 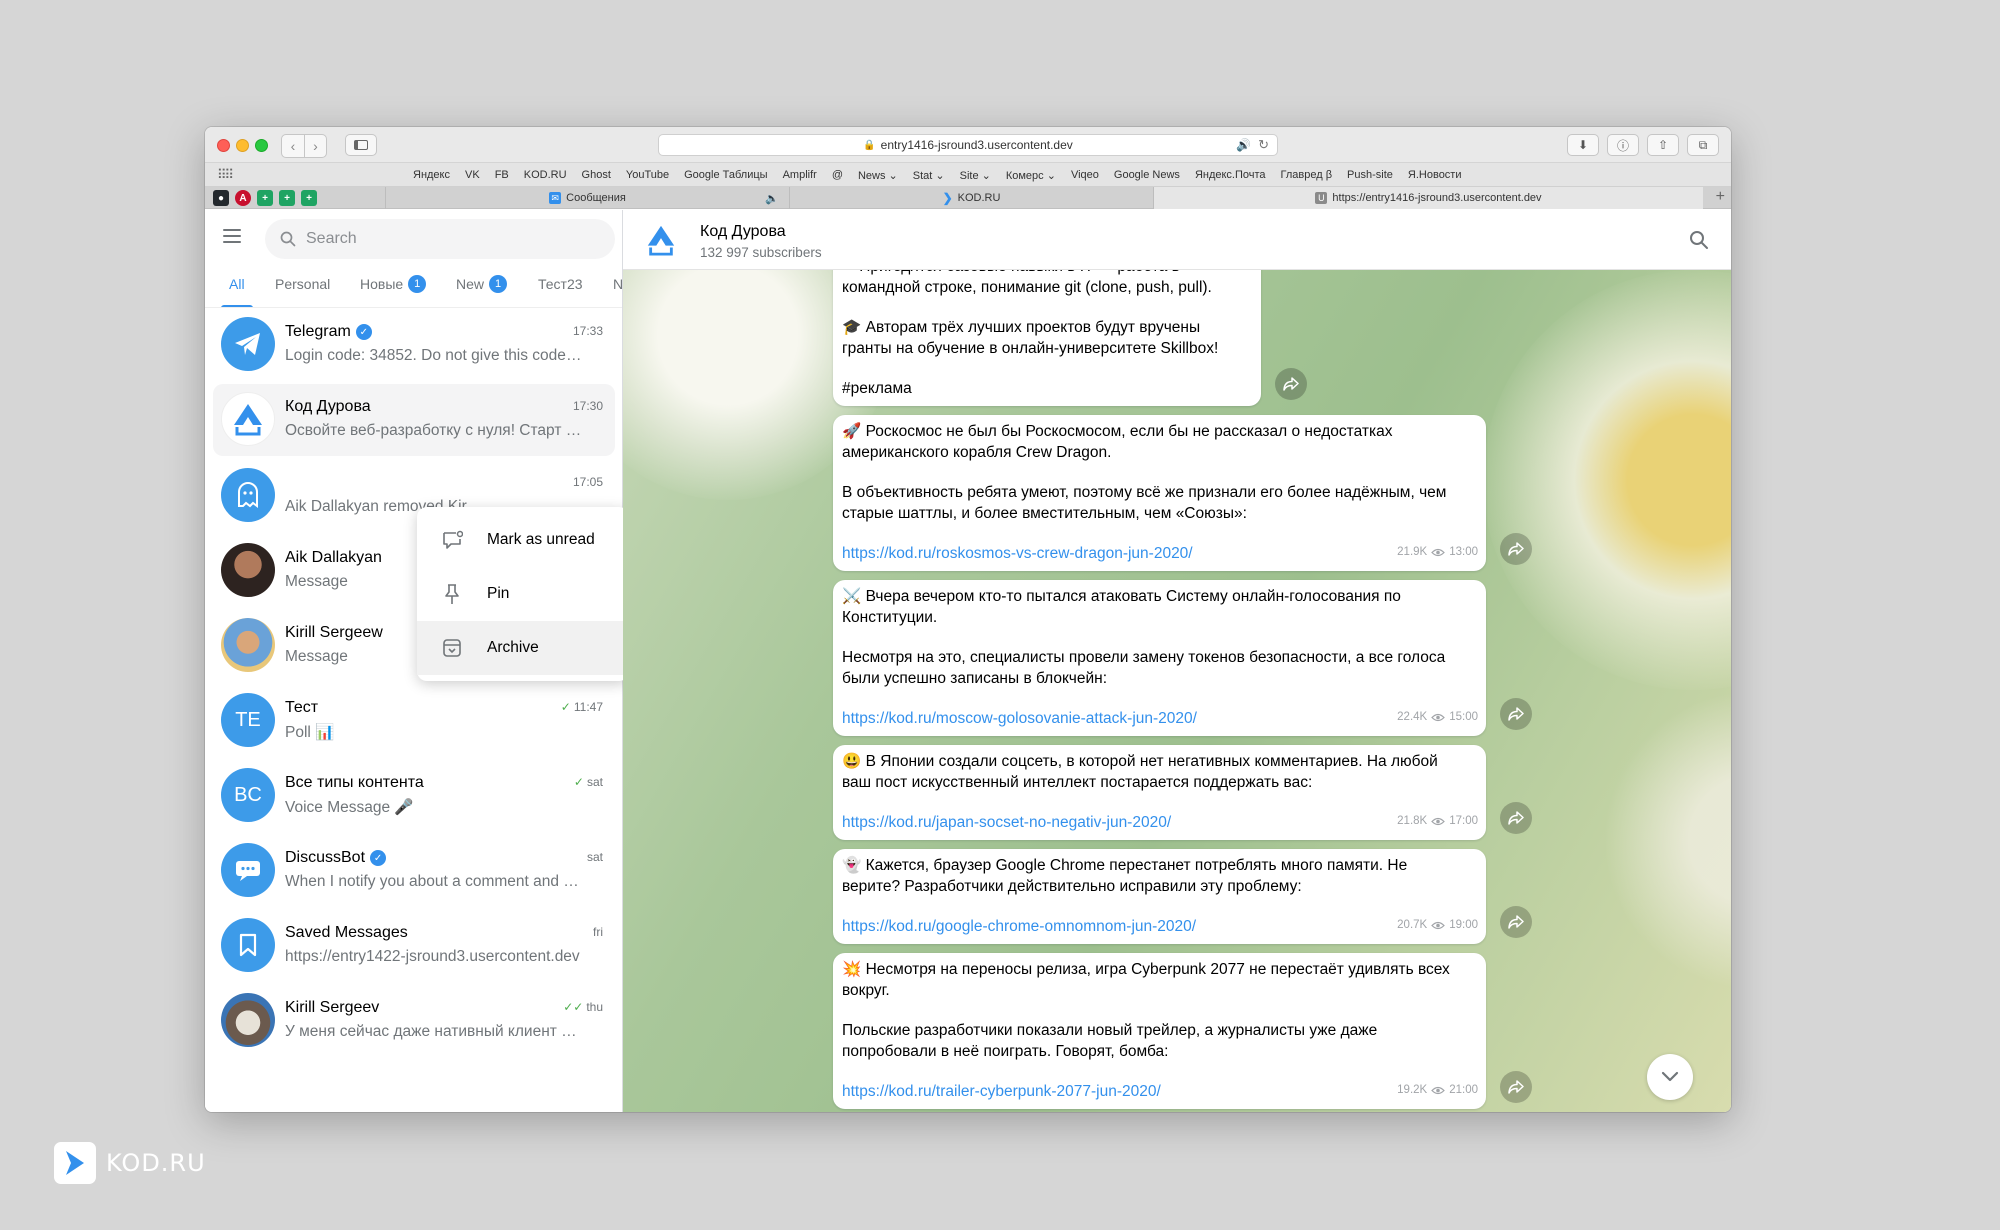 I want to click on apps-grid-icon: ⠿⠿, so click(x=225, y=175).